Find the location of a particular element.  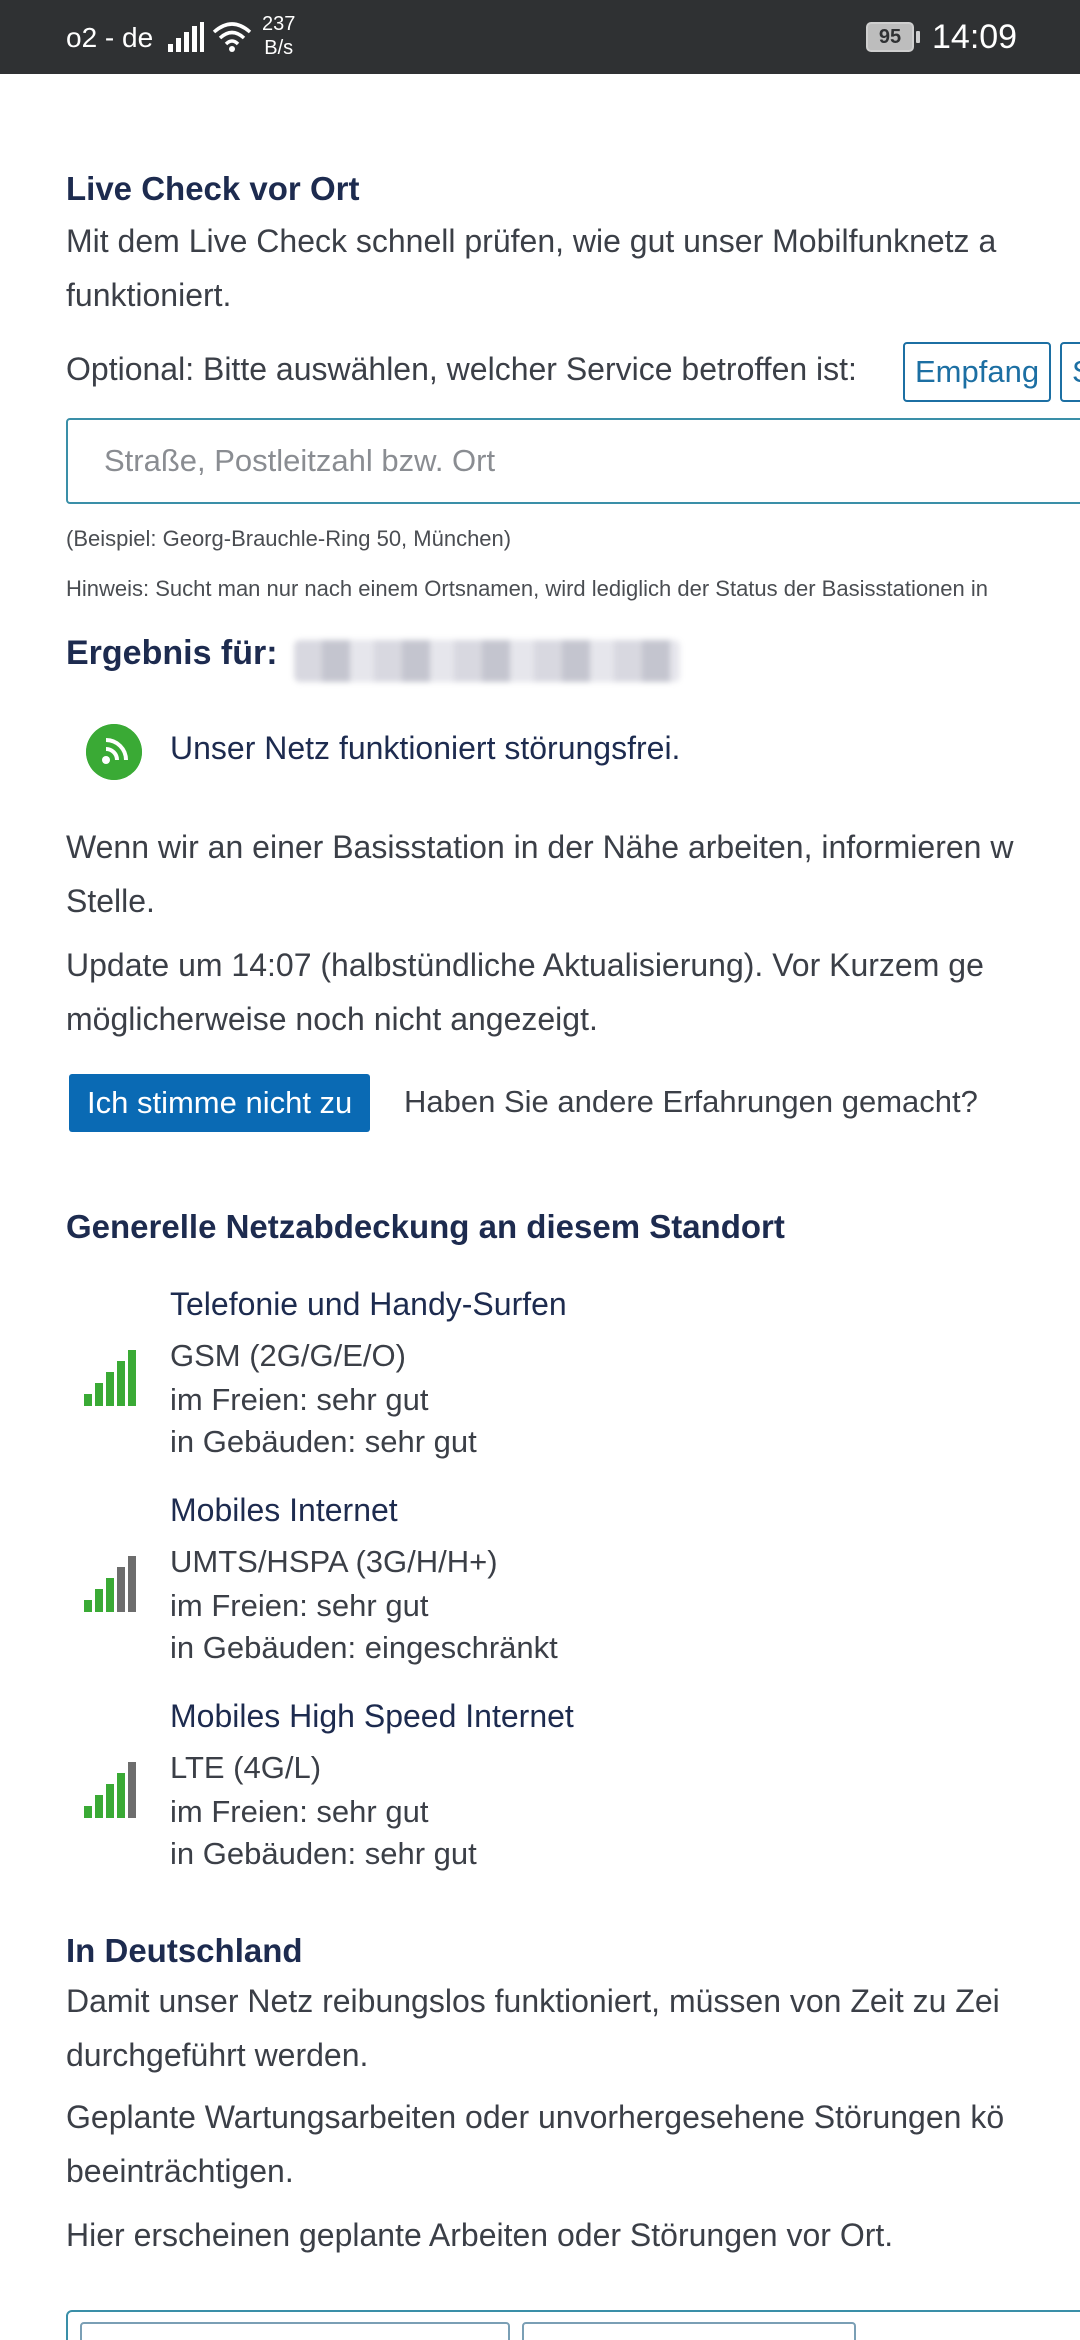

wifi-icon is located at coordinates (232, 37).